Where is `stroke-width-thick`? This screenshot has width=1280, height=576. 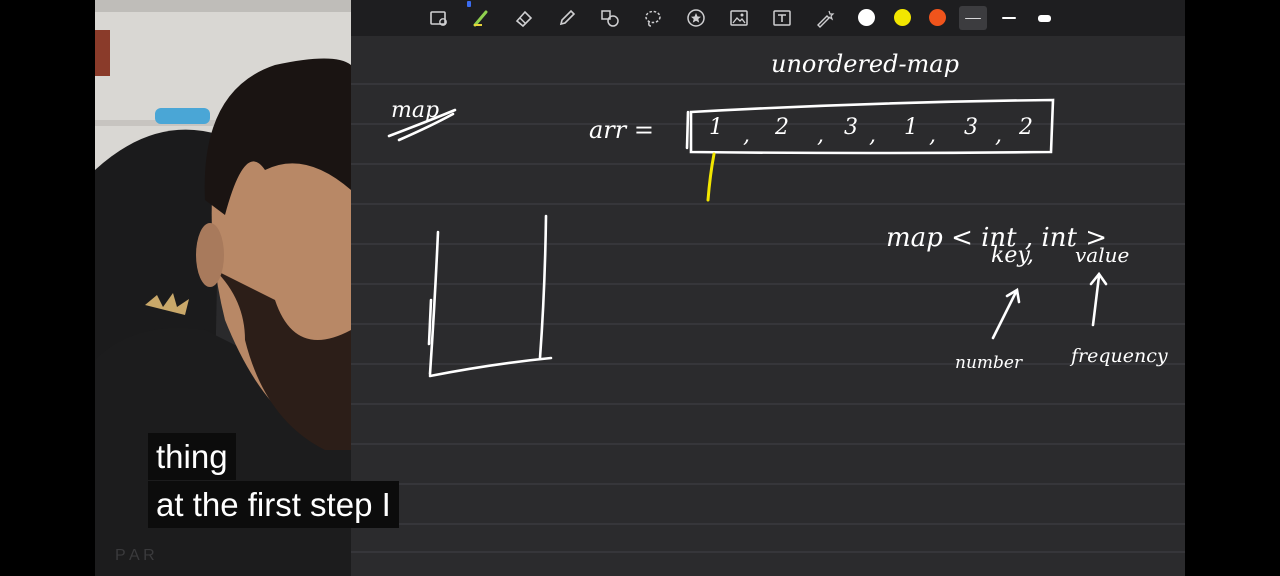
stroke-width-thick is located at coordinates (1044, 18).